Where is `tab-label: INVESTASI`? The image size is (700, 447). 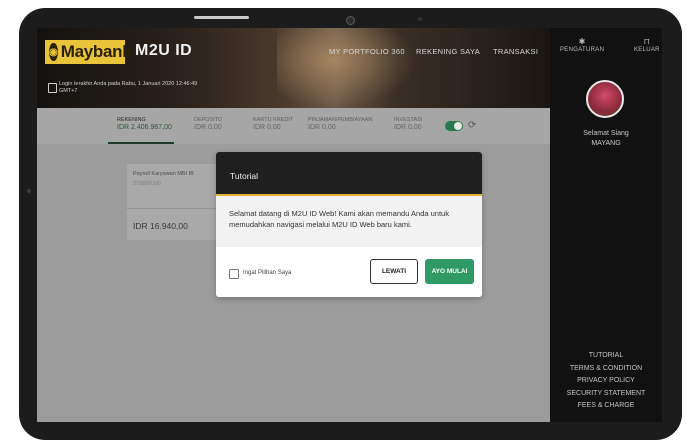
tab-label: INVESTASI is located at coordinates (408, 120).